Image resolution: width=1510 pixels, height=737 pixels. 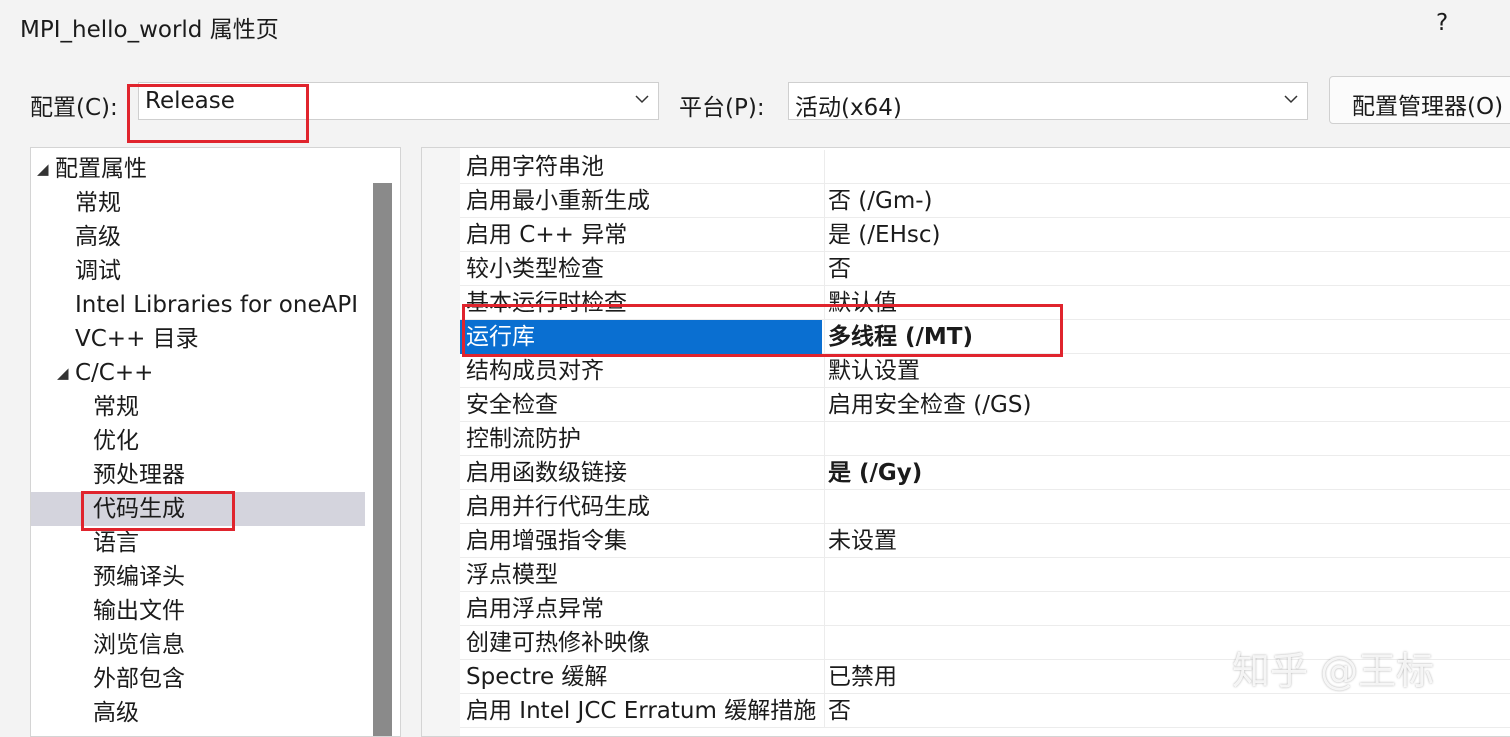 I want to click on platform-dropdown-value: 活动(x64), so click(x=848, y=108).